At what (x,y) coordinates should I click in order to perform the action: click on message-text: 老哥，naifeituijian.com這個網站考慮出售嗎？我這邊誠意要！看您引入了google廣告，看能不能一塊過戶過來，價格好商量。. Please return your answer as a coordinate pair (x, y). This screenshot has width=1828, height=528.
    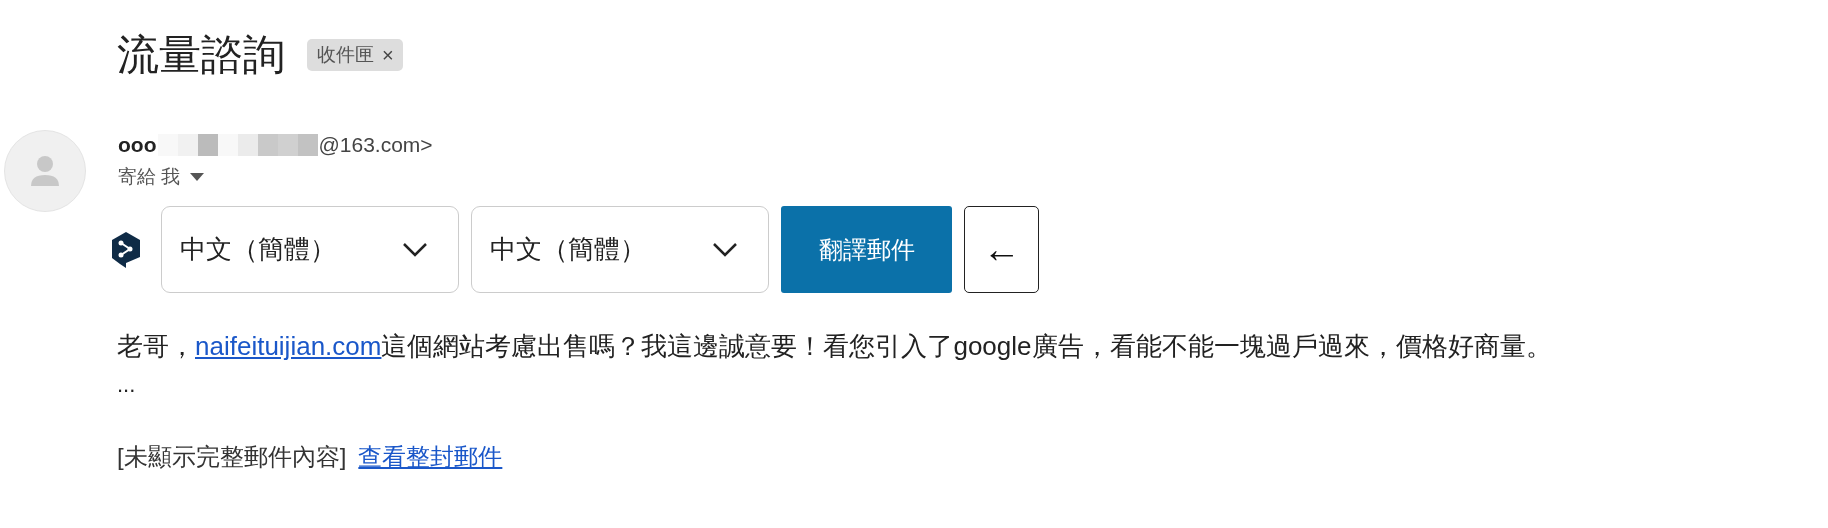
    Looking at the image, I should click on (835, 346).